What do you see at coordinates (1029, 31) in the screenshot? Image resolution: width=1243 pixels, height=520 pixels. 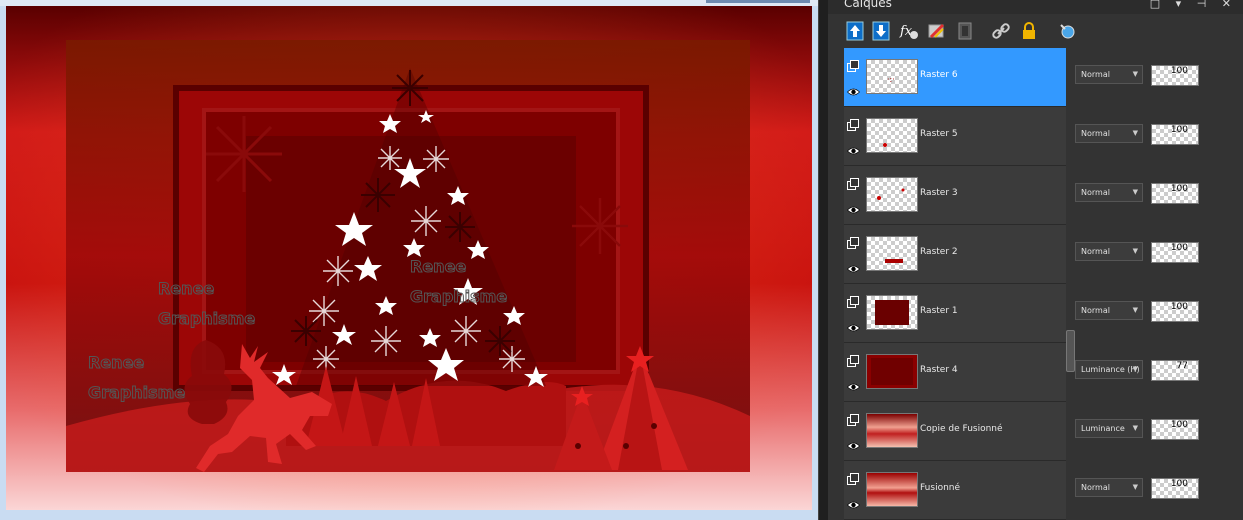 I see `lock-layer-icon` at bounding box center [1029, 31].